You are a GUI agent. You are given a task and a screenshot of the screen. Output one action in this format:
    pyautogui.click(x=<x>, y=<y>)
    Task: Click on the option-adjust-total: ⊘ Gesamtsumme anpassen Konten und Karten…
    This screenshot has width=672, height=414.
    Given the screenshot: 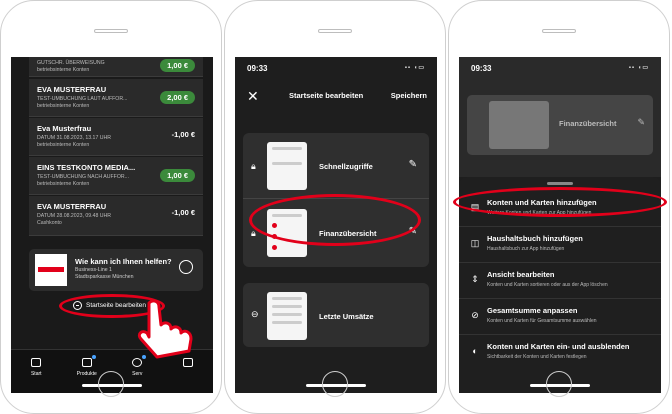 What is the action you would take?
    pyautogui.click(x=560, y=317)
    